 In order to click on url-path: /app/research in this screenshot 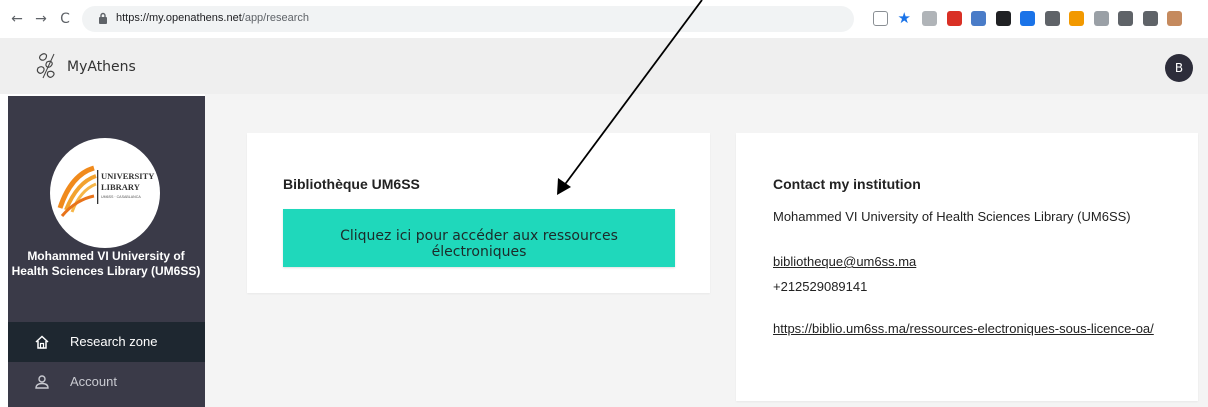, I will do `click(275, 18)`.